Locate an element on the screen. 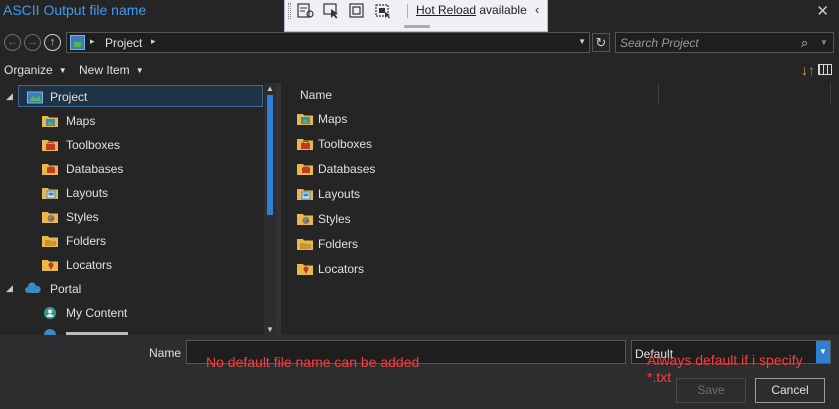  tree-item-layouts: Layouts is located at coordinates (132, 193).